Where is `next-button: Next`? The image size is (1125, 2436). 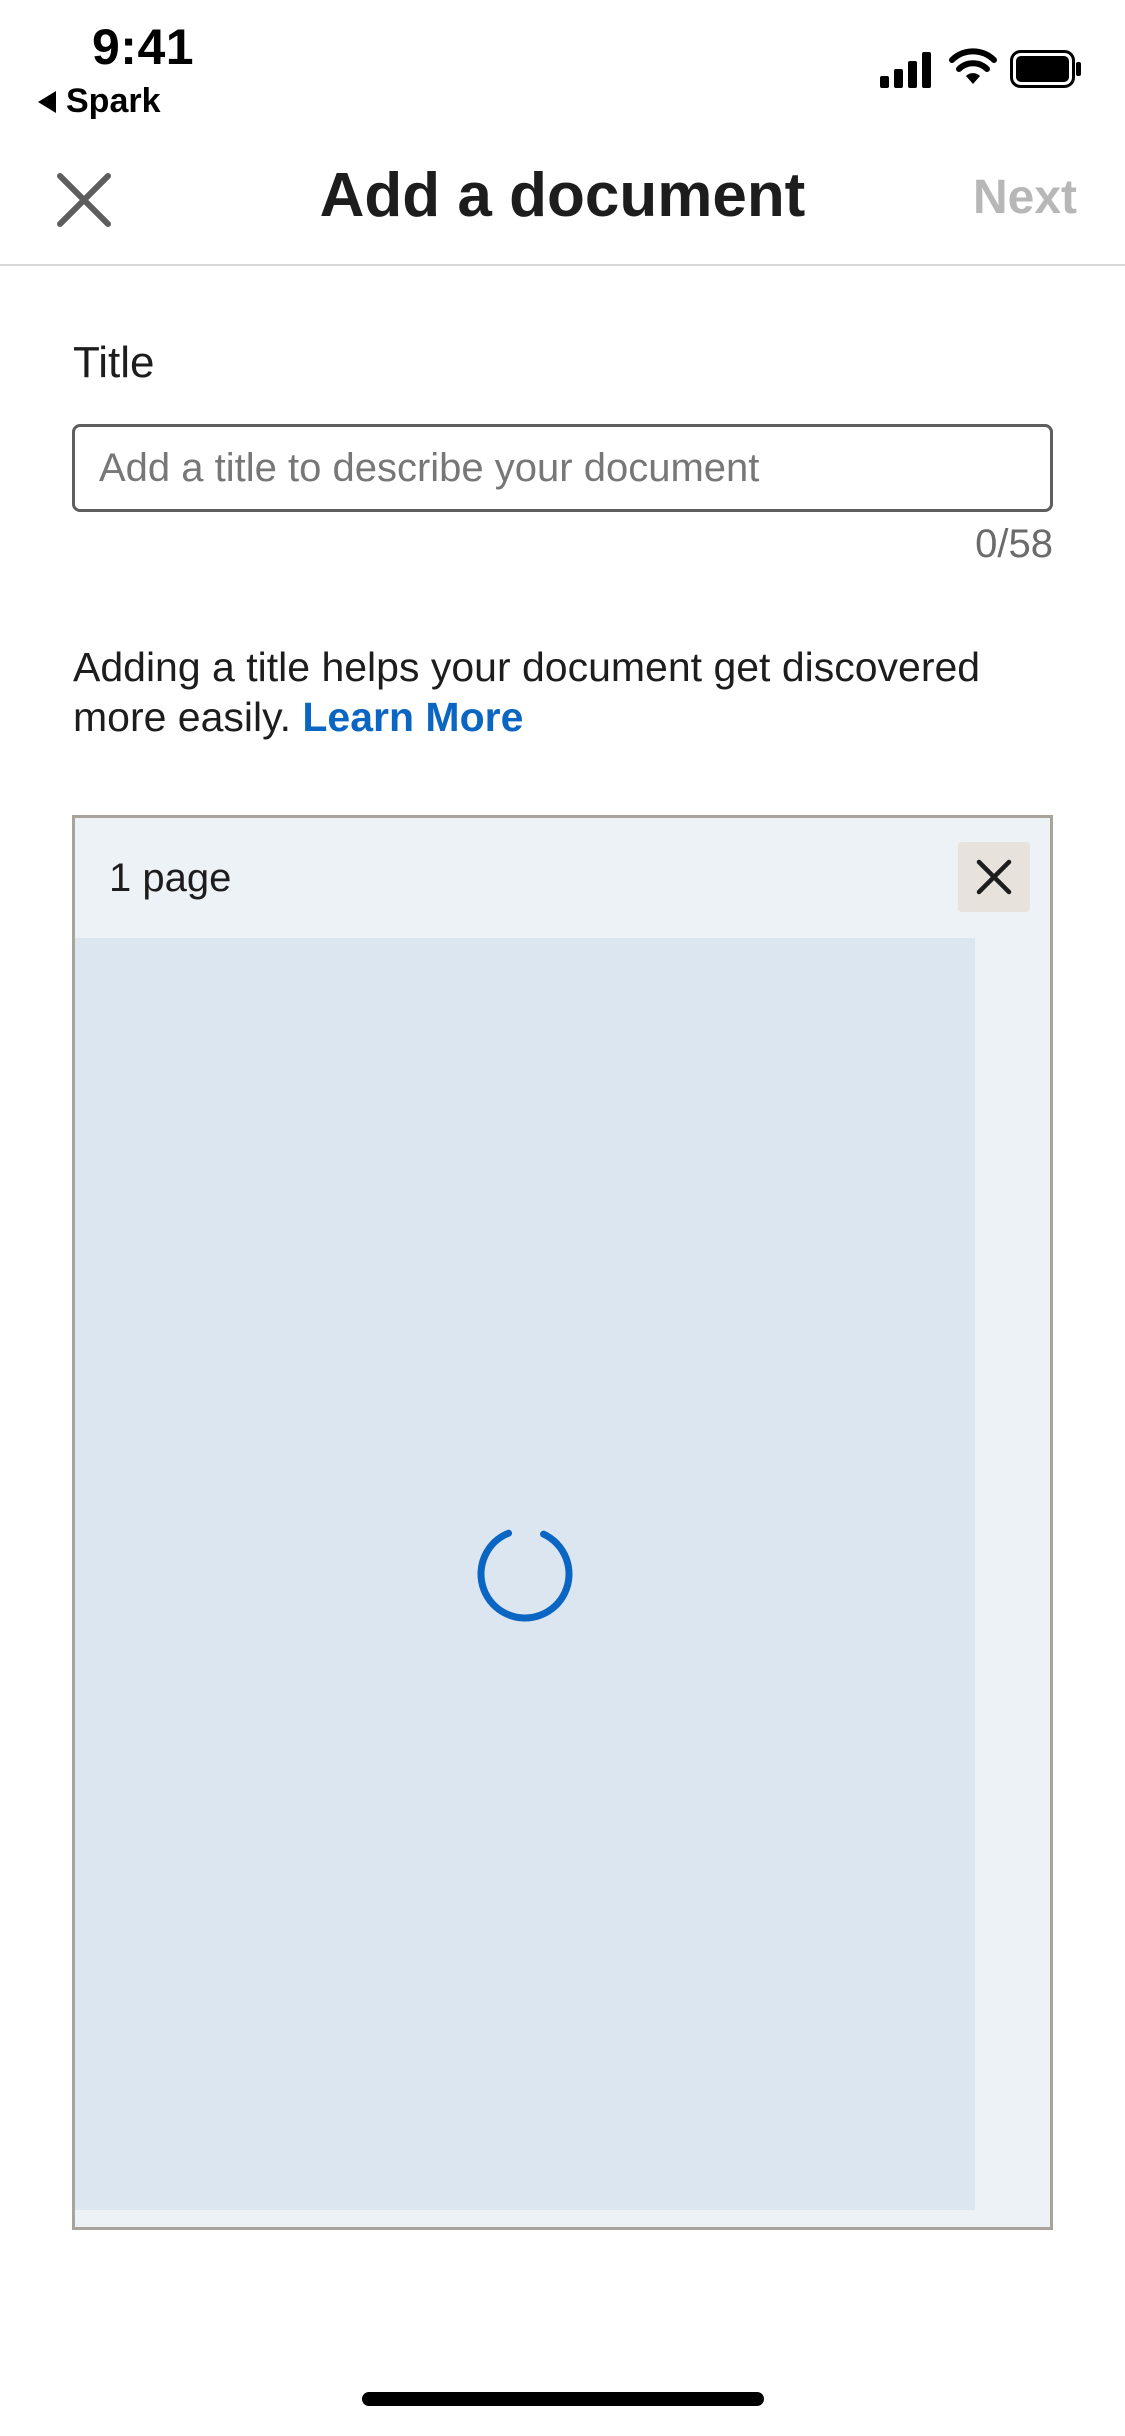
next-button: Next is located at coordinates (1025, 197).